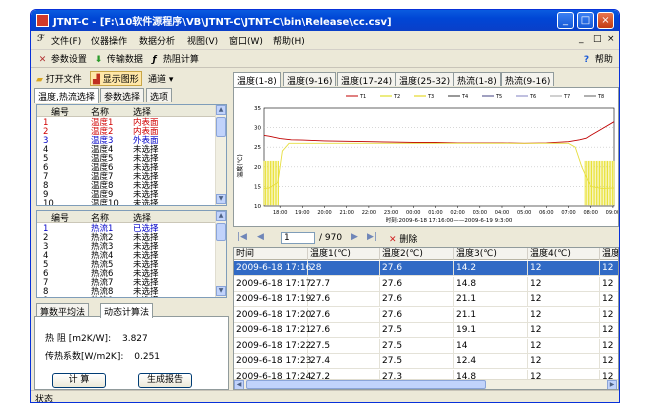 The image size is (650, 410). Describe the element at coordinates (528, 79) in the screenshot. I see `tab-flux-9-16: 热流(9-16)` at that location.